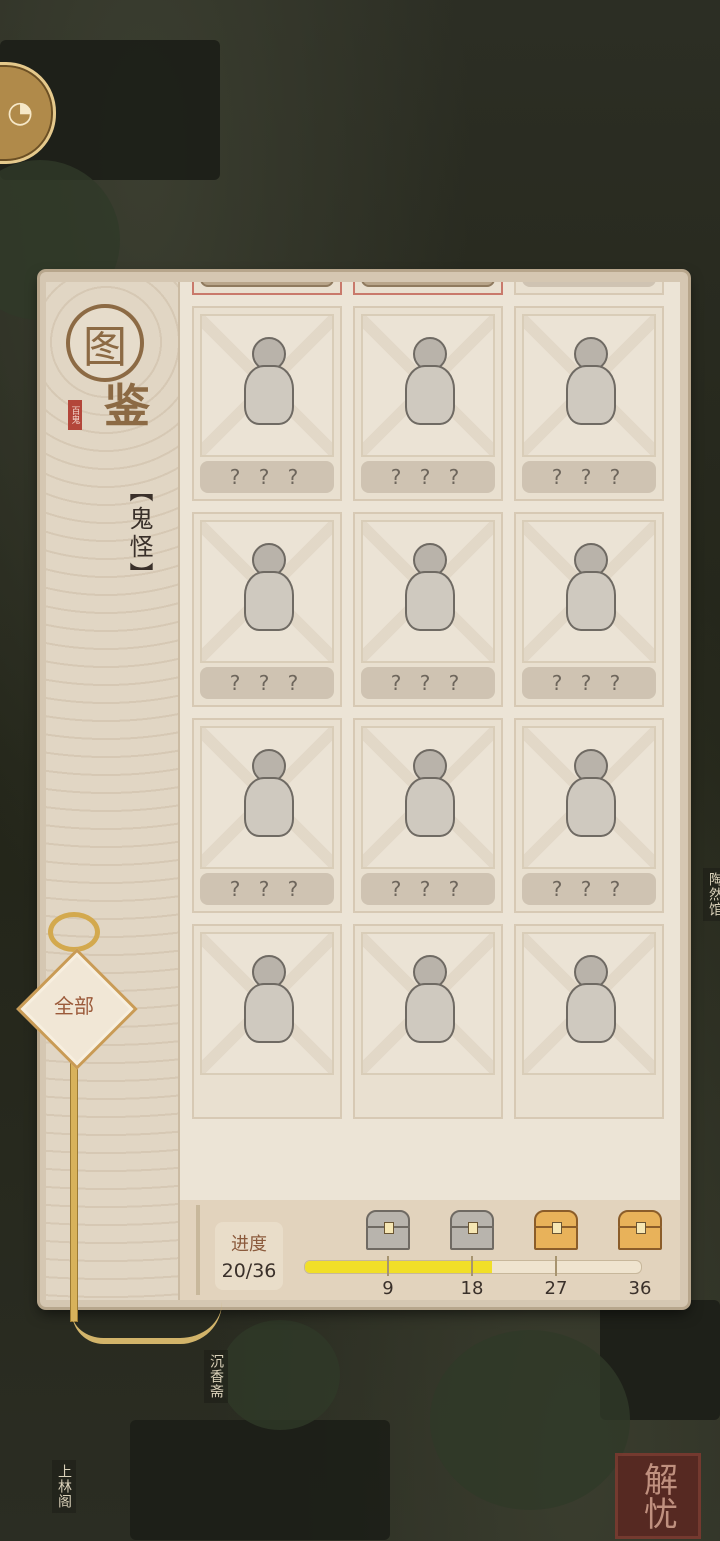 The width and height of the screenshot is (720, 1541). Describe the element at coordinates (249, 1244) in the screenshot. I see `progress-title: 进度` at that location.